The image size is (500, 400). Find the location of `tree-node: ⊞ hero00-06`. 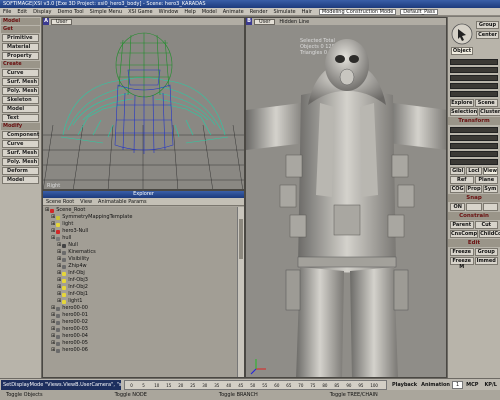

tree-node: ⊞ hero00-06 is located at coordinates (141, 350).